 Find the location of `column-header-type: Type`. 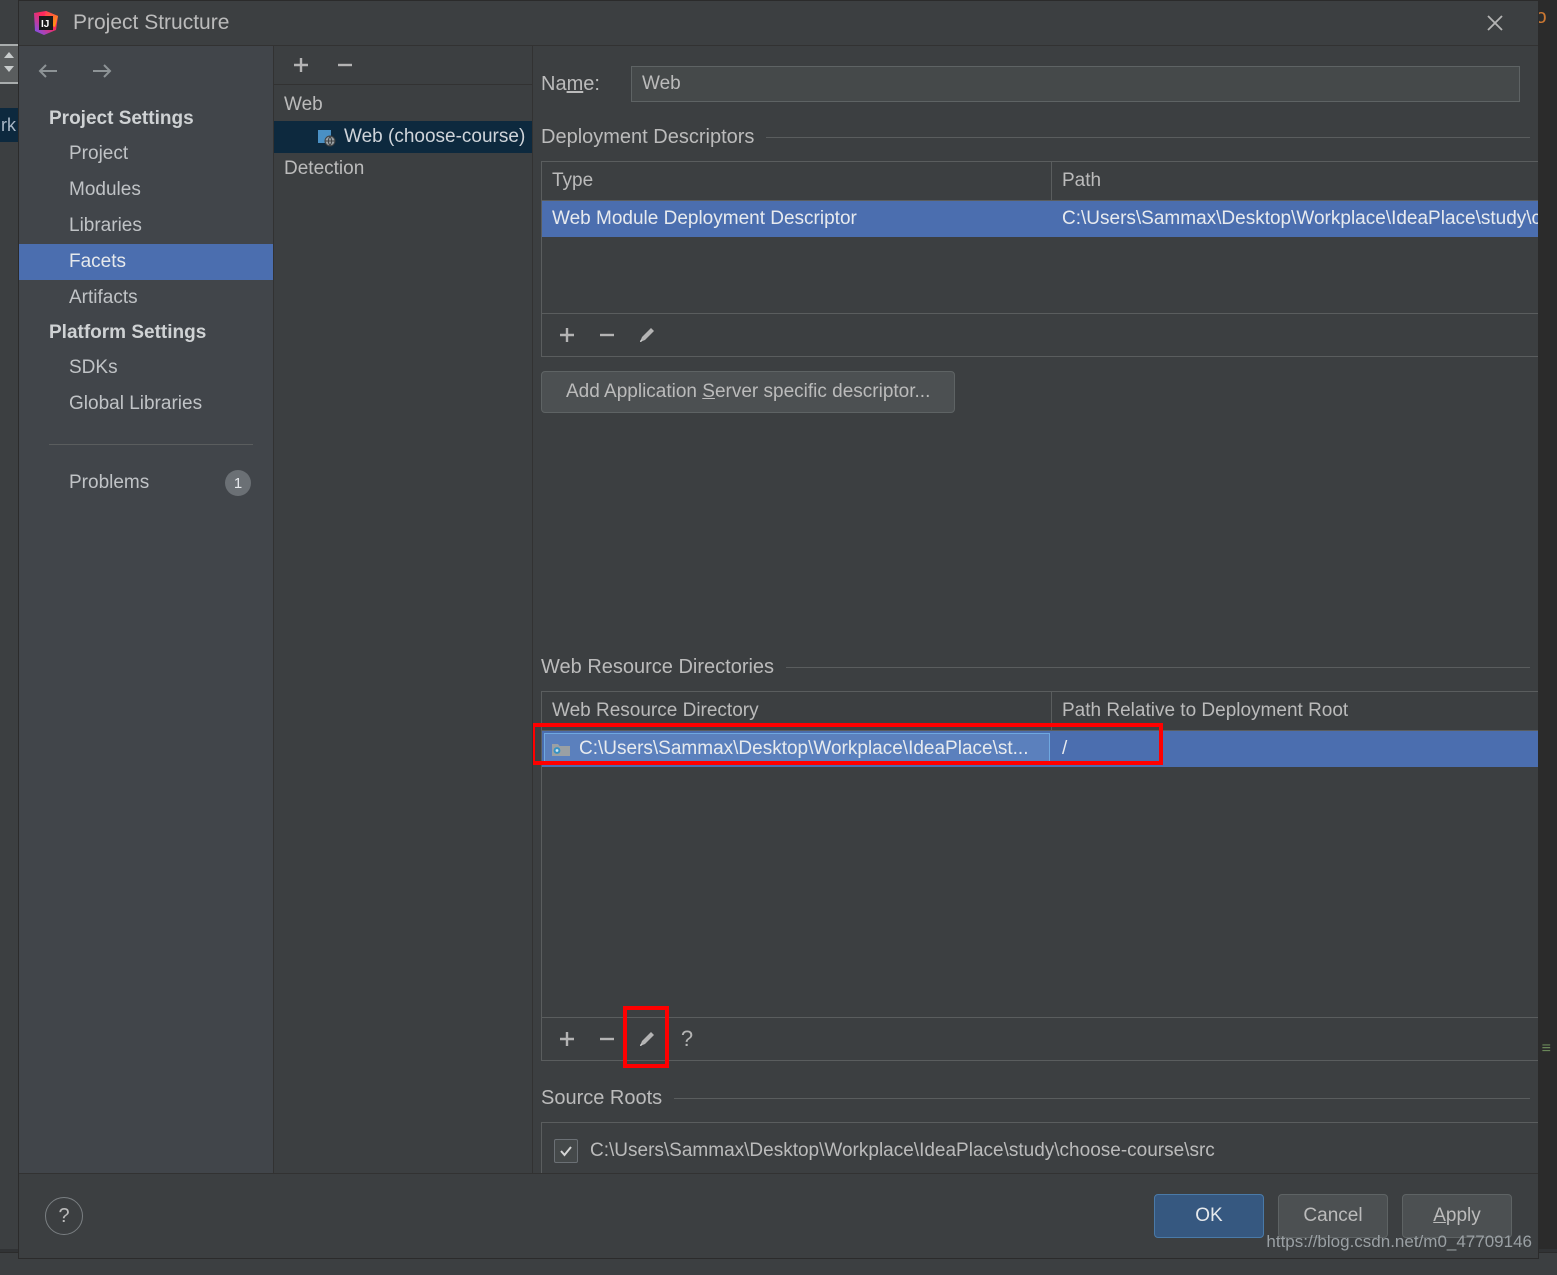

column-header-type: Type is located at coordinates (797, 181).